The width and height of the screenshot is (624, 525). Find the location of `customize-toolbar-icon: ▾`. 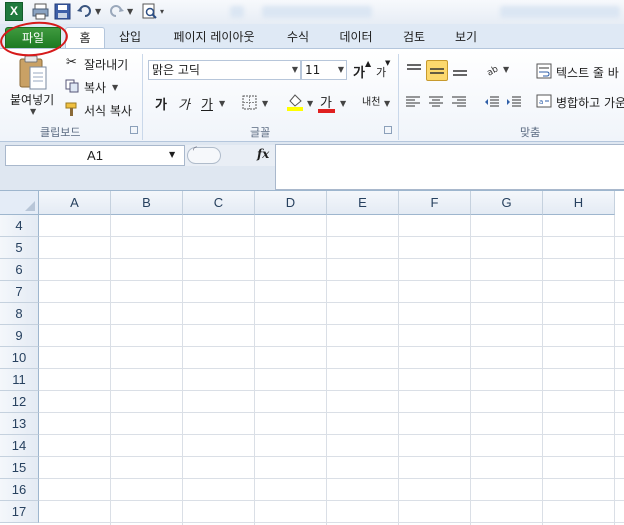

customize-toolbar-icon: ▾ is located at coordinates (162, 11).